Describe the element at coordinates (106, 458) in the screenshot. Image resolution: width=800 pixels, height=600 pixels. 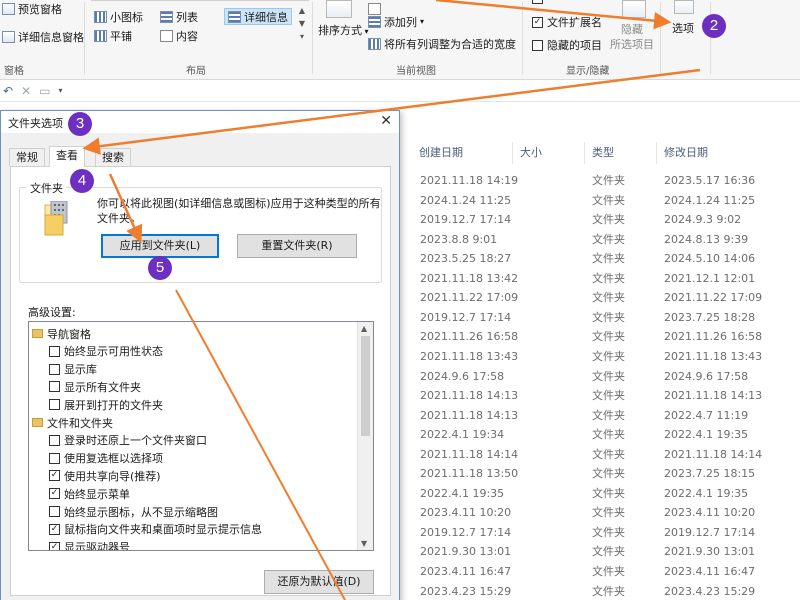
I see `settings-option: 使用复选框以选择项` at that location.